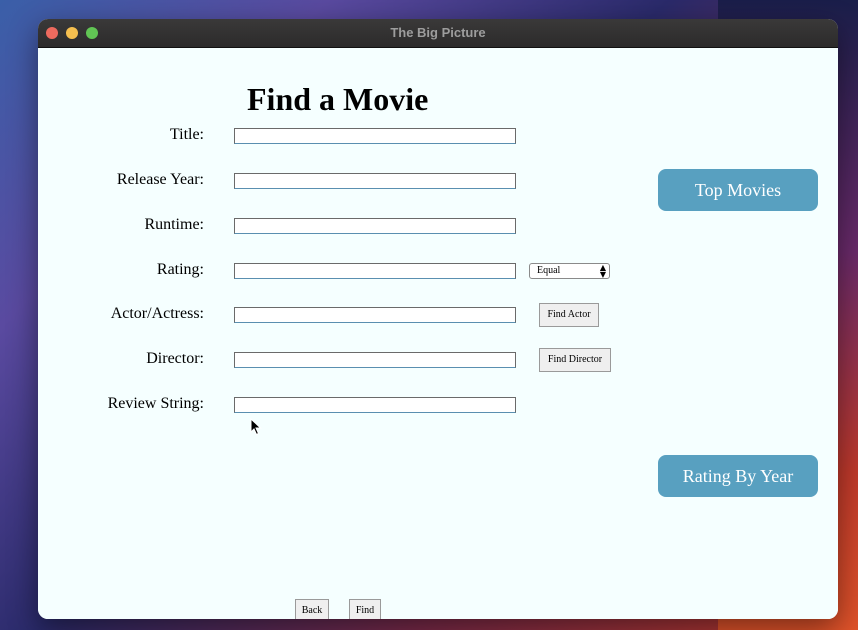 Image resolution: width=858 pixels, height=630 pixels. What do you see at coordinates (338, 99) in the screenshot?
I see `page-title: Find a Movie` at bounding box center [338, 99].